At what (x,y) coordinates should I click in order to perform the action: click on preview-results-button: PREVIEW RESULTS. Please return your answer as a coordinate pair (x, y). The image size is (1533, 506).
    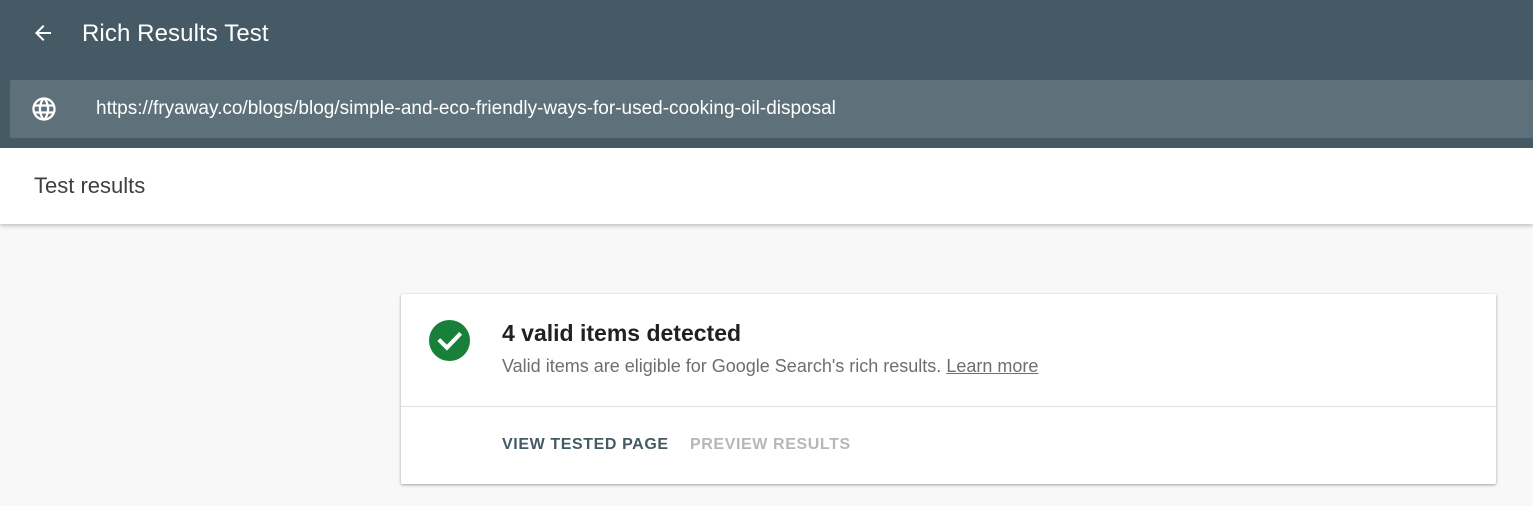
    Looking at the image, I should click on (770, 444).